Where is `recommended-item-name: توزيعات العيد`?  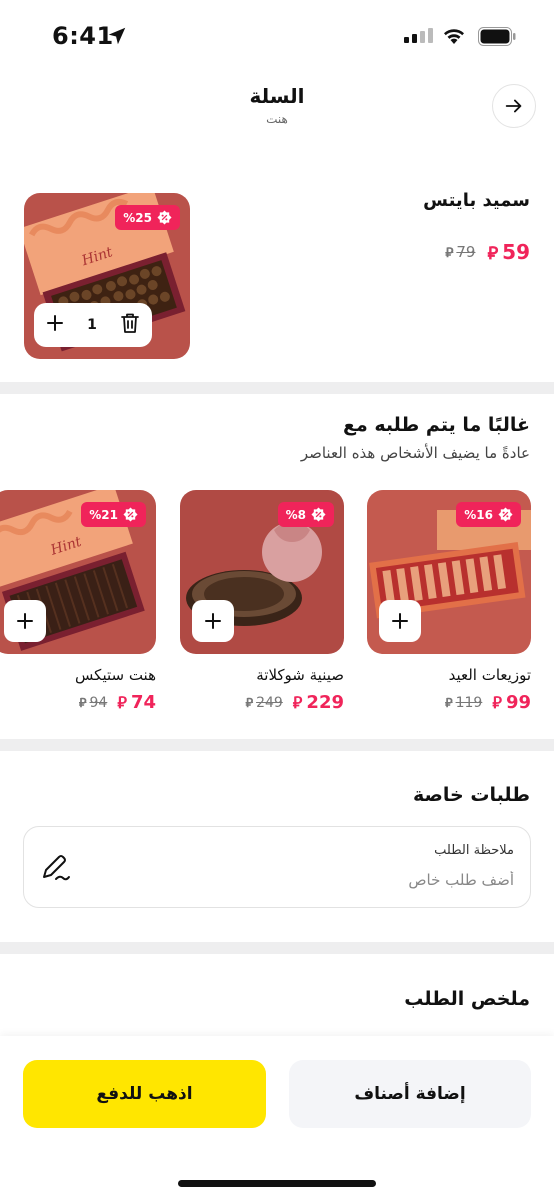
recommended-item-name: توزيعات العيد is located at coordinates (489, 675).